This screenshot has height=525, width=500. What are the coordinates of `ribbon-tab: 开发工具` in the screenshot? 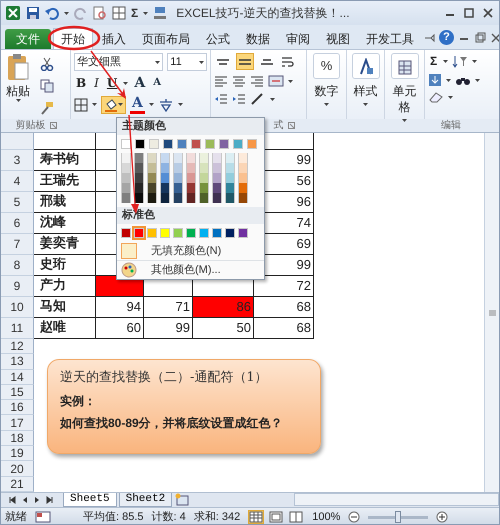 It's located at (390, 38).